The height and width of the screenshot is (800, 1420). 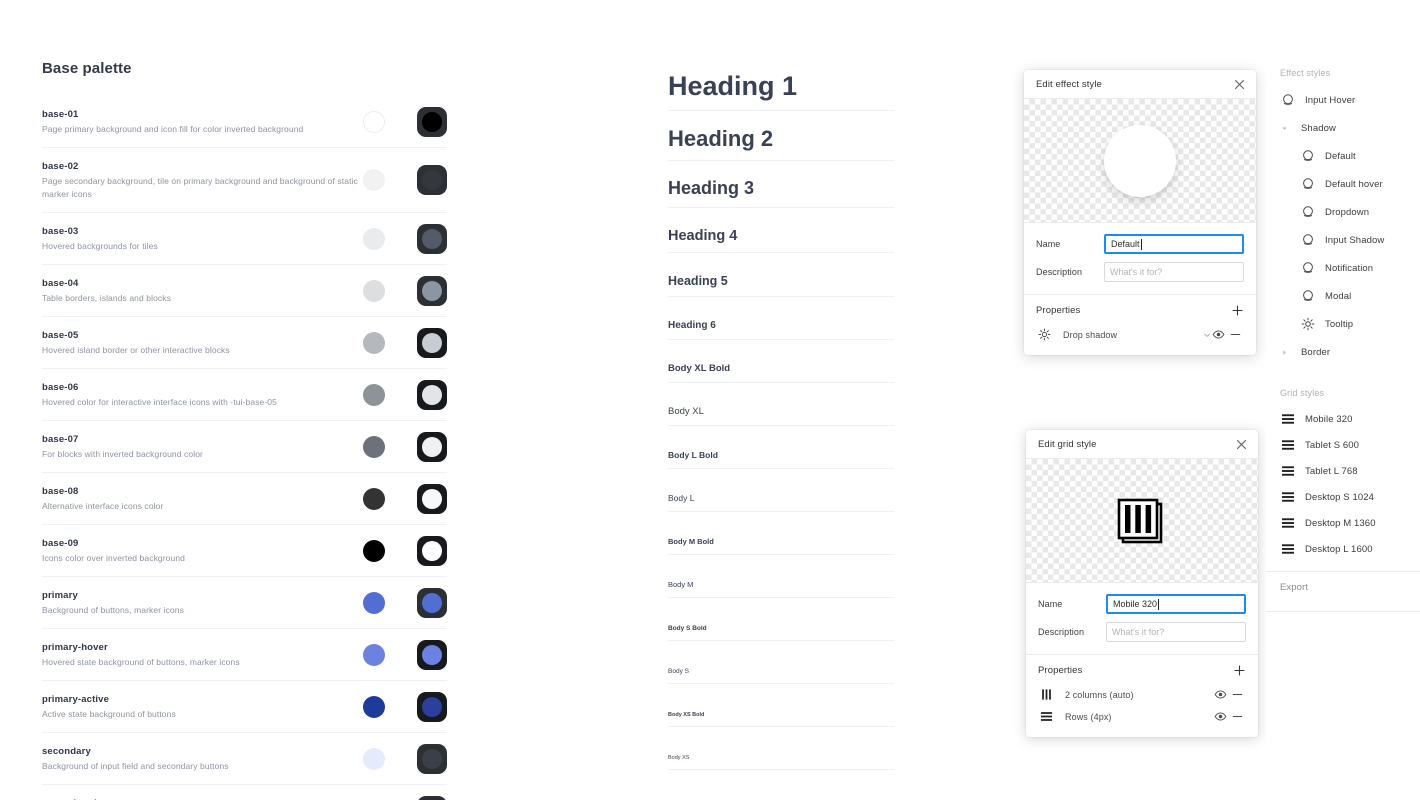 I want to click on property-row: Drop shadow, so click(x=1140, y=334).